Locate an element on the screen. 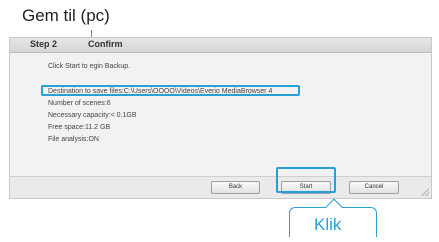  cancel-button: Cancel is located at coordinates (374, 187).